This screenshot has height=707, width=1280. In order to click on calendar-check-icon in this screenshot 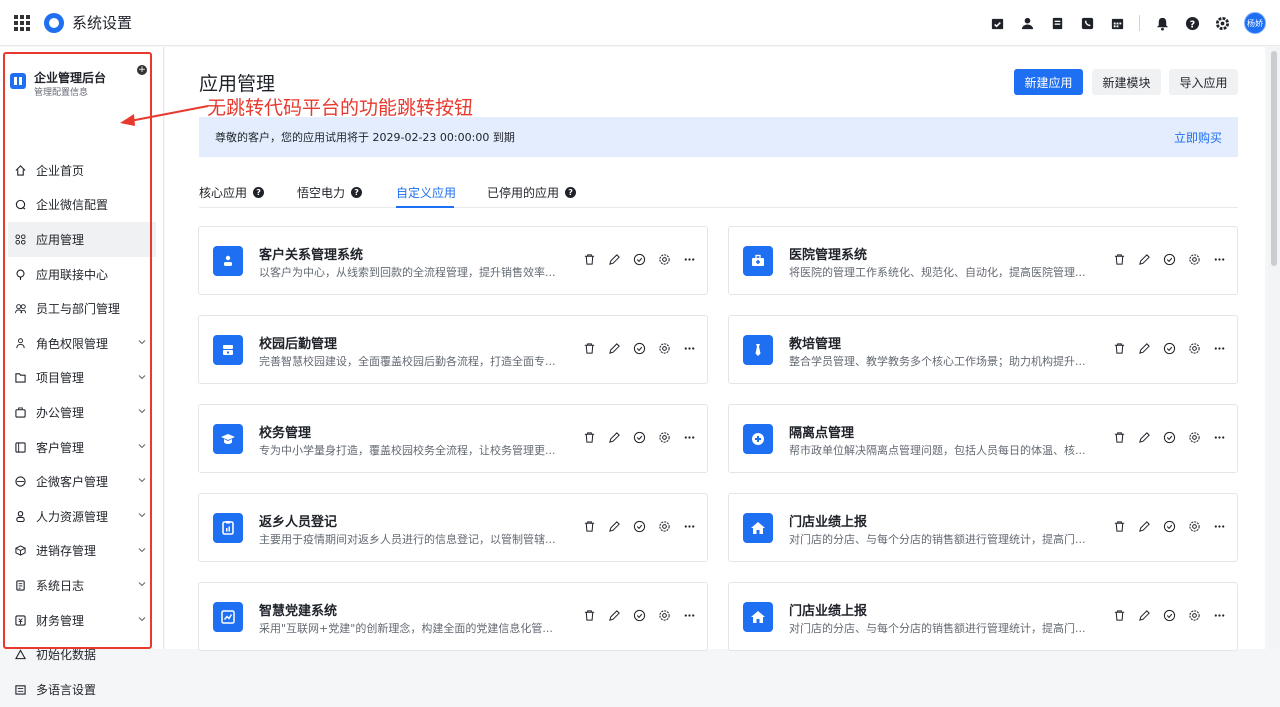, I will do `click(997, 23)`.